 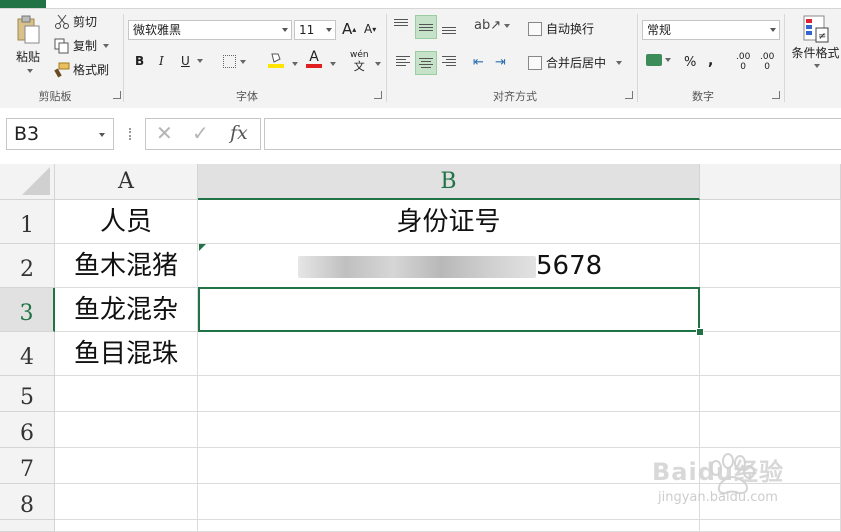 I want to click on column-header-c, so click(x=770, y=182).